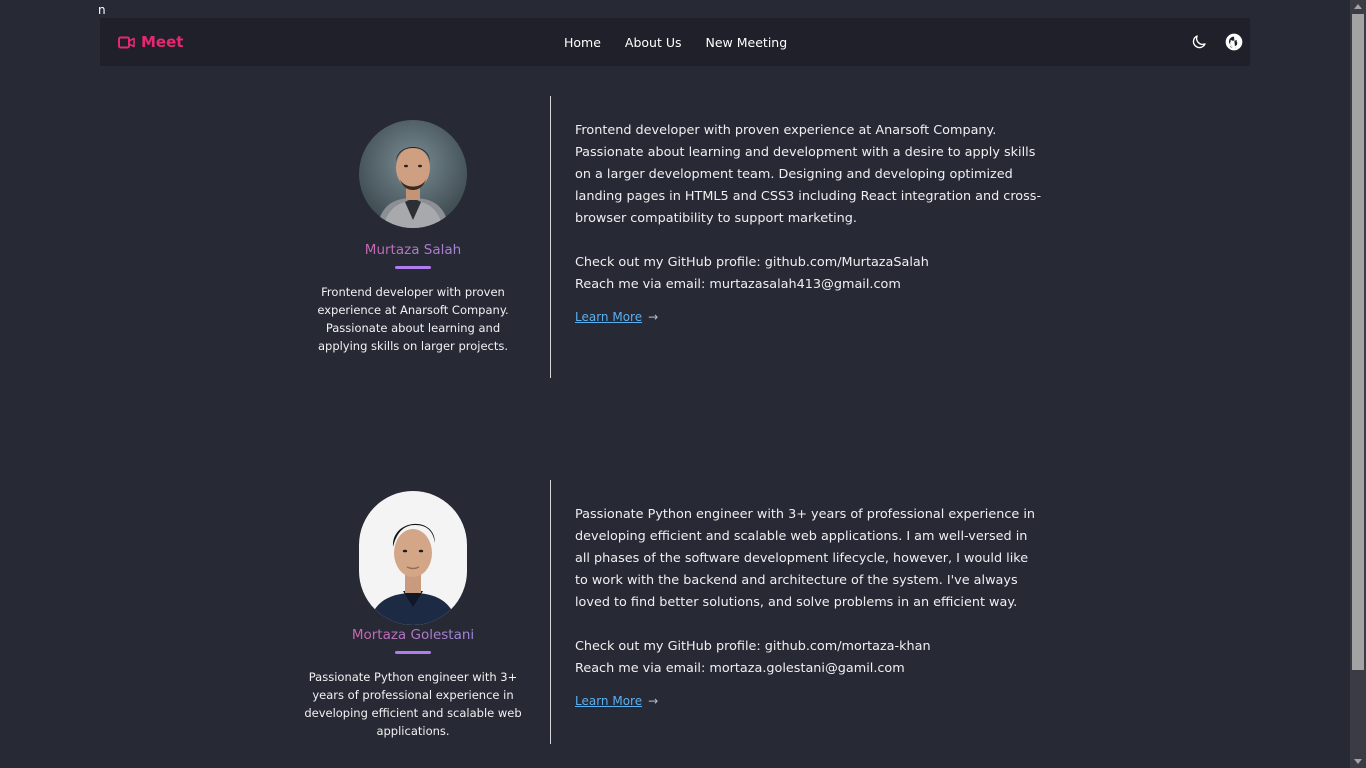 This screenshot has width=1366, height=768. I want to click on nav-links: Home About Us New Meeting, so click(675, 42).